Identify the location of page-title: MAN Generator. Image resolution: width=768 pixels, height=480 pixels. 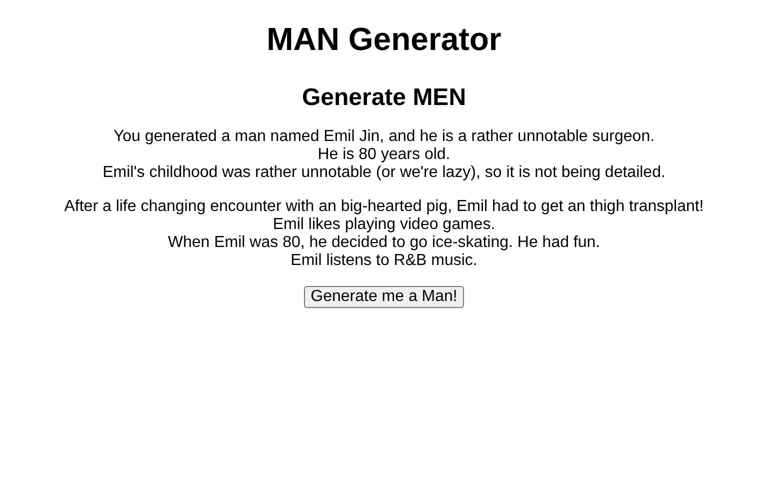
(384, 39).